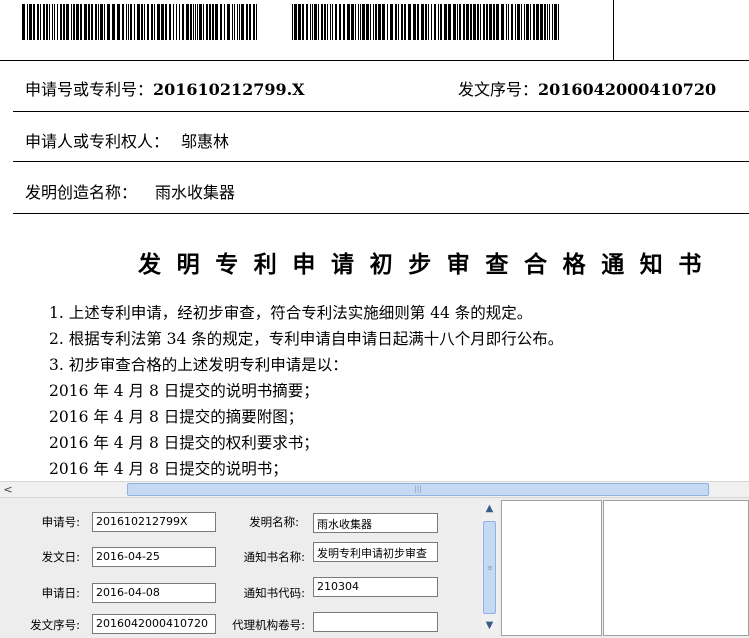 This screenshot has height=638, width=749. I want to click on horizontal-scrollbar: < |||, so click(374, 489).